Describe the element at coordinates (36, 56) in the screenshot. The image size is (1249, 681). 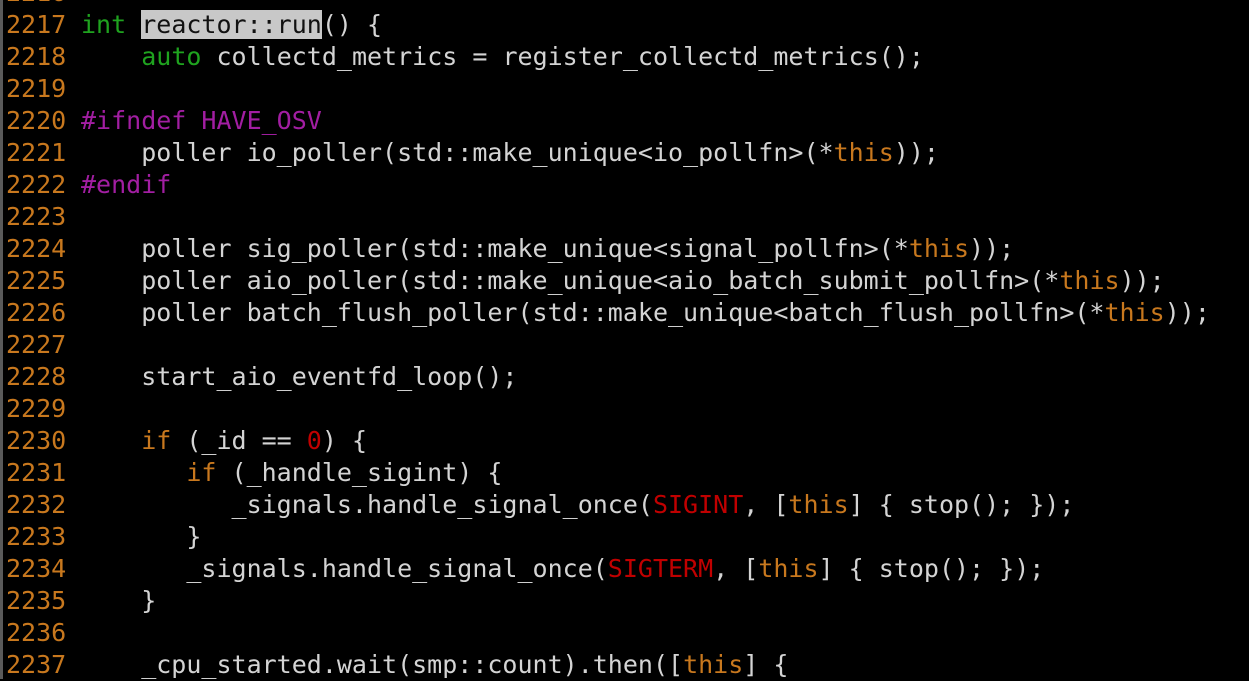
I see `line-number: 2218` at that location.